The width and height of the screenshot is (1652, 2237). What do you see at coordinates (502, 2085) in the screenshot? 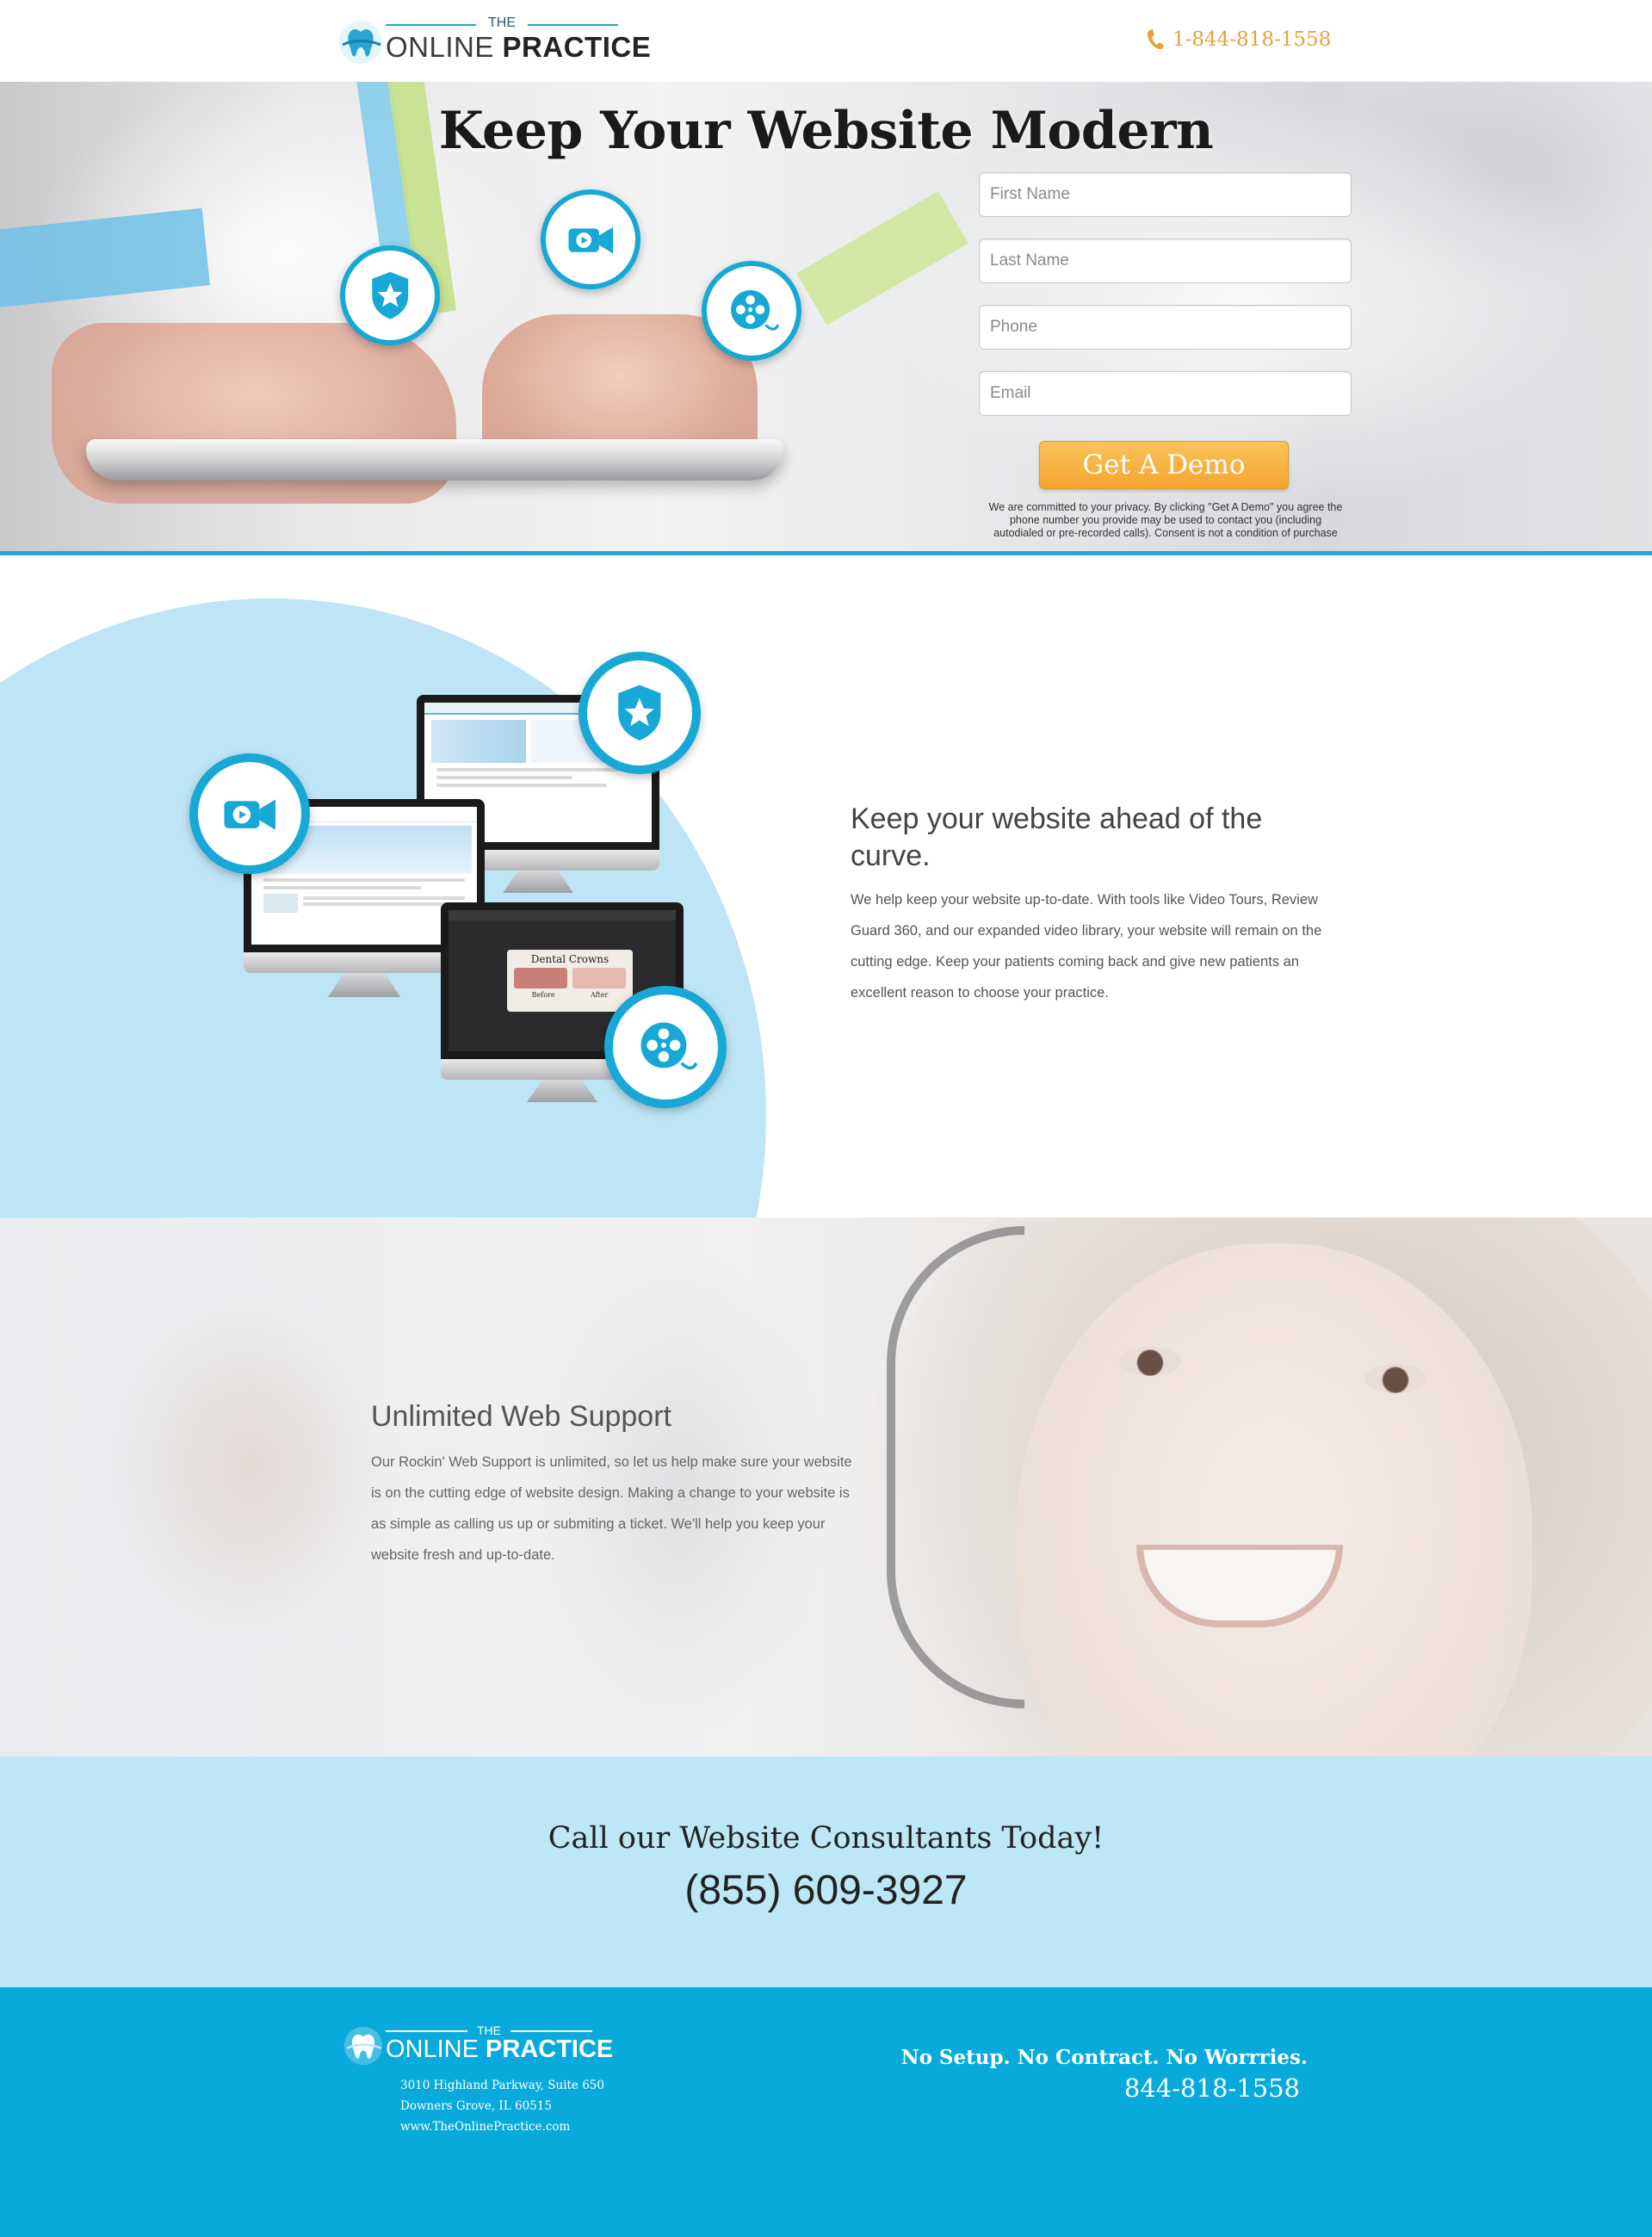
I see `footer-address-line1: 3010 Highland Parkway, Suite 650` at bounding box center [502, 2085].